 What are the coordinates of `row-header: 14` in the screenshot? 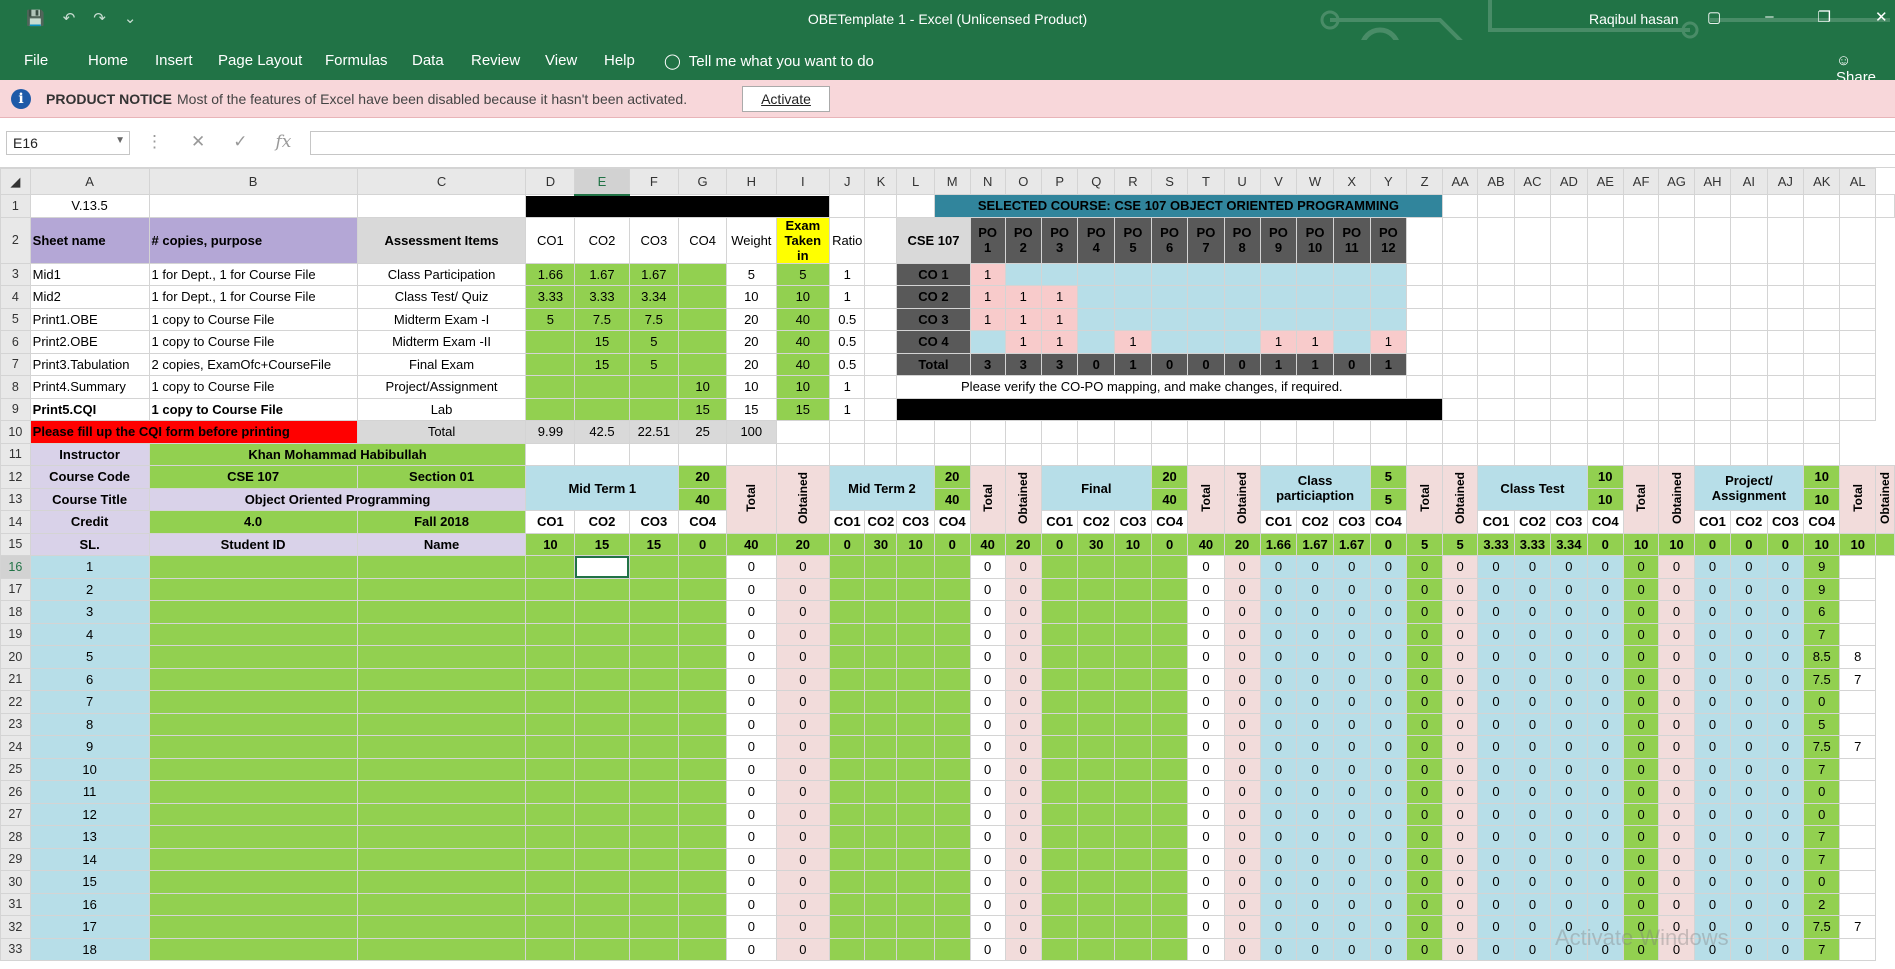 It's located at (15, 522).